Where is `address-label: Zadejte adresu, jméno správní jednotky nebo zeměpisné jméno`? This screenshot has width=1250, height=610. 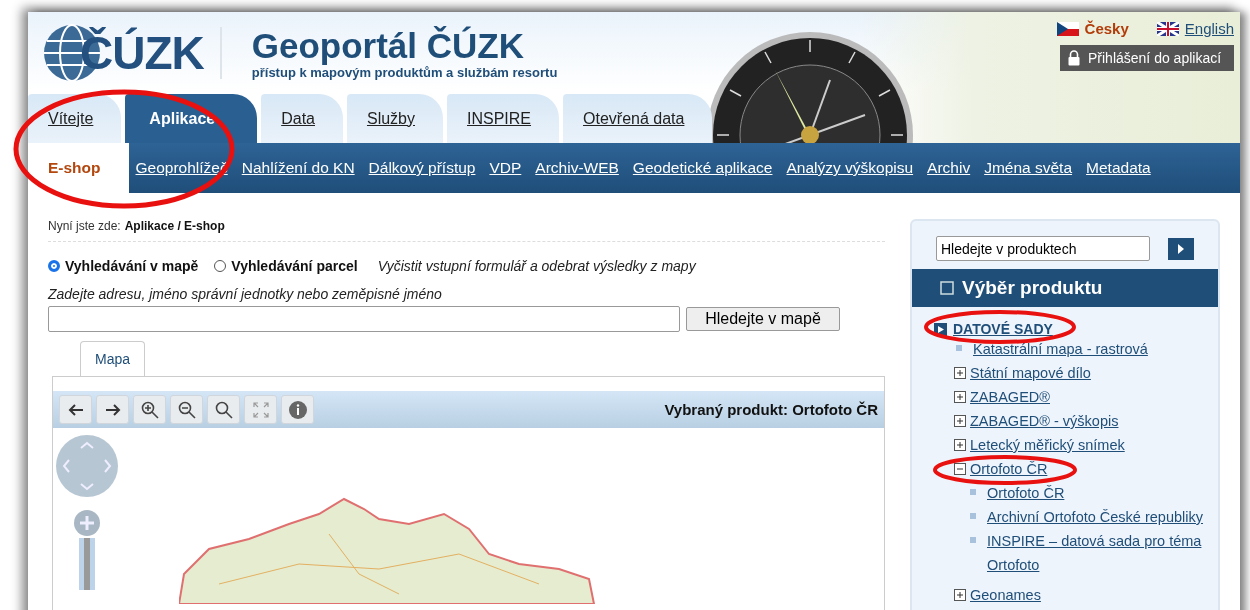
address-label: Zadejte adresu, jméno správní jednotky nebo zeměpisné jméno is located at coordinates (245, 294).